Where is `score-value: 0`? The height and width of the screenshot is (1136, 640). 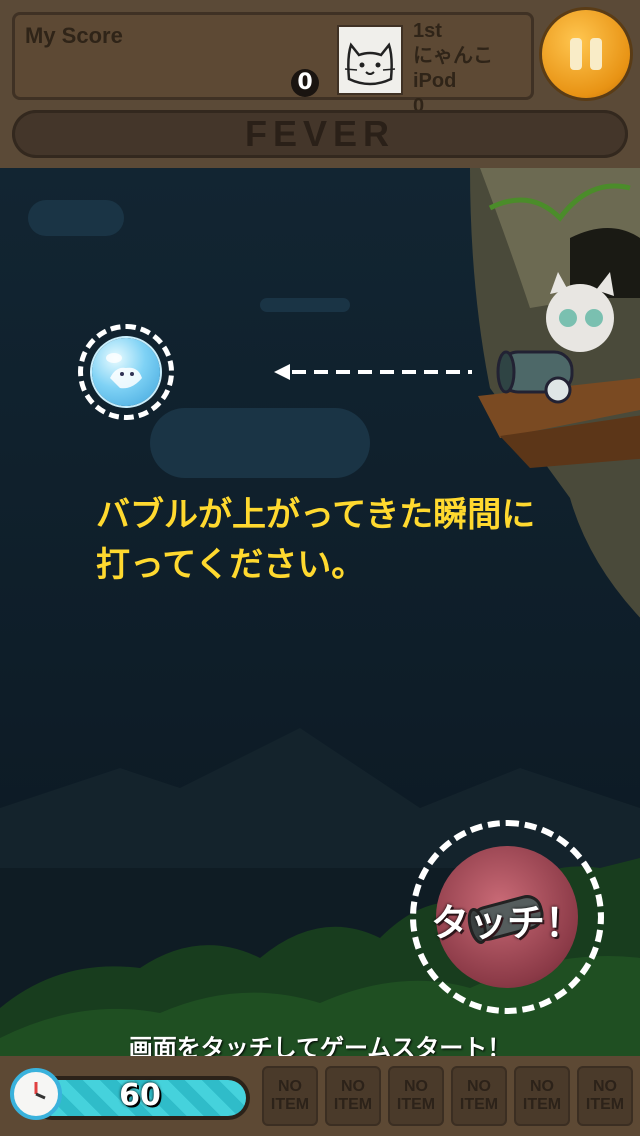 score-value: 0 is located at coordinates (305, 83).